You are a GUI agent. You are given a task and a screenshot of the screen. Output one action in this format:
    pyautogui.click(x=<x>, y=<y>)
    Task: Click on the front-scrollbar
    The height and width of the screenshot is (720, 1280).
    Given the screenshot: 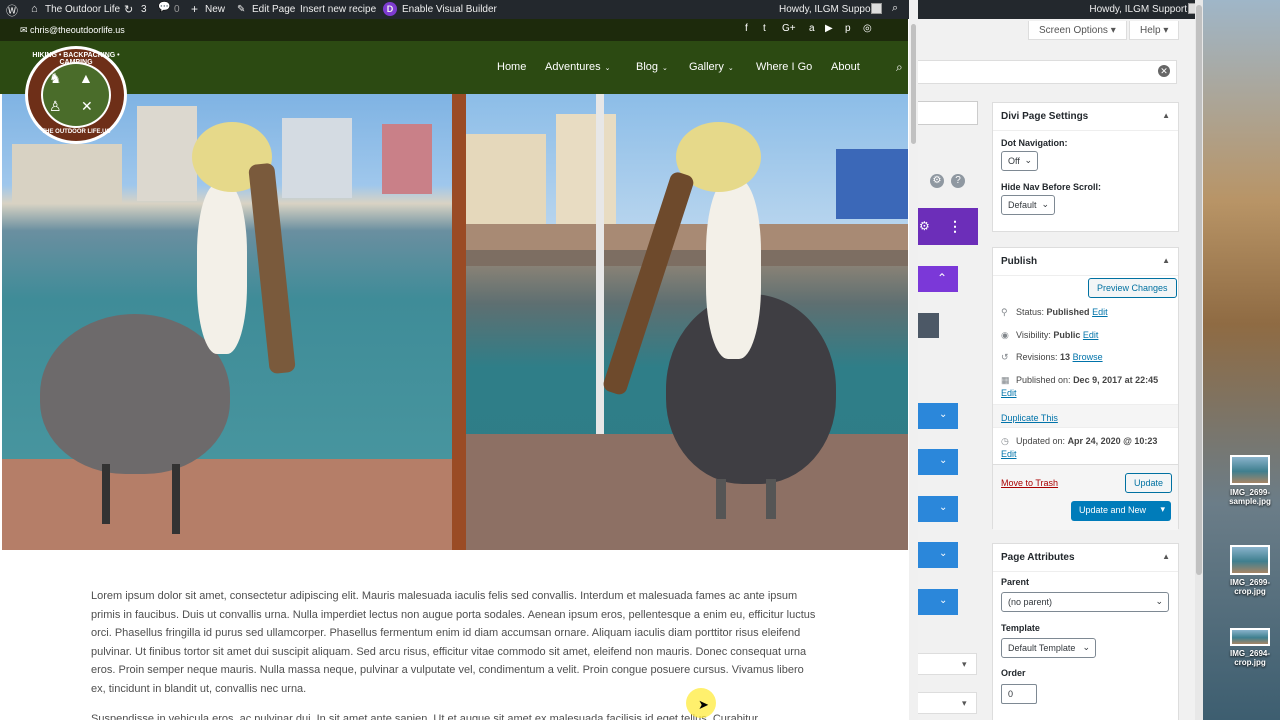 What is the action you would take?
    pyautogui.click(x=913, y=360)
    